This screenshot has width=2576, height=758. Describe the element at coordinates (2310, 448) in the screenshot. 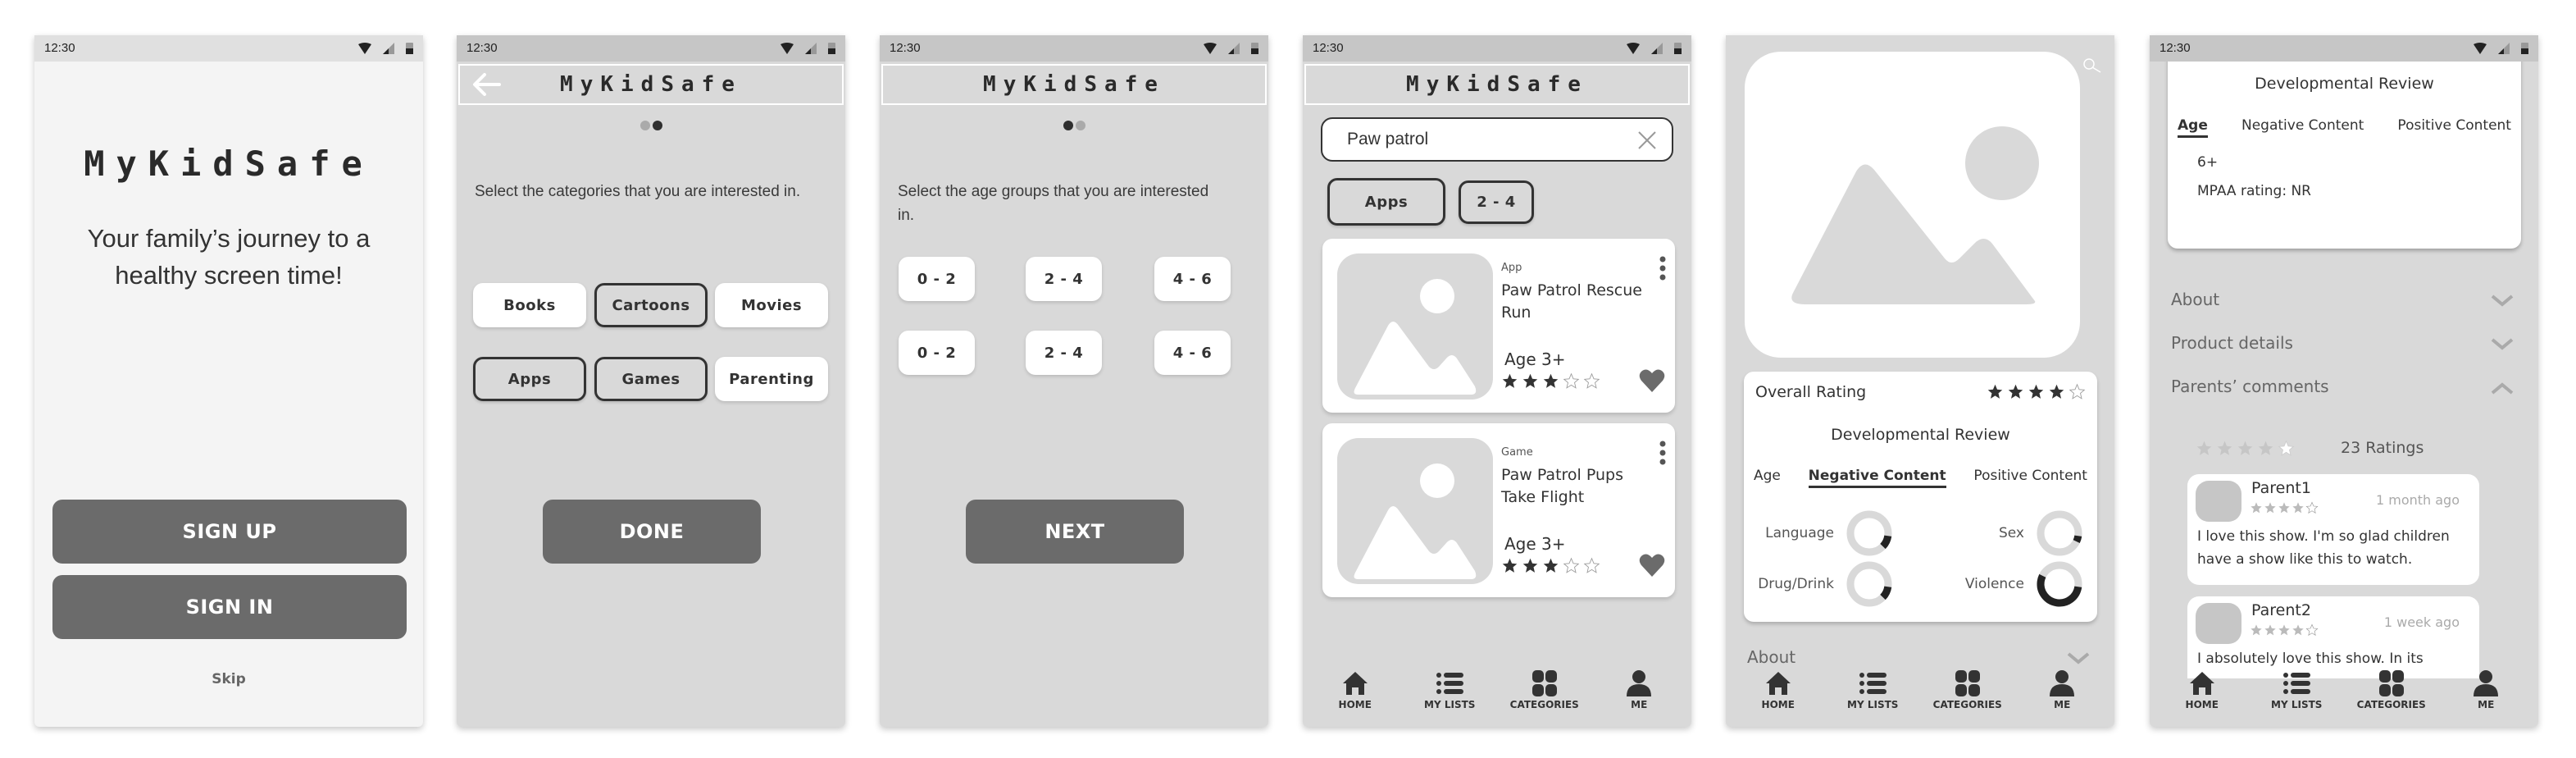

I see `ratings-summary: 23 Ratings` at that location.